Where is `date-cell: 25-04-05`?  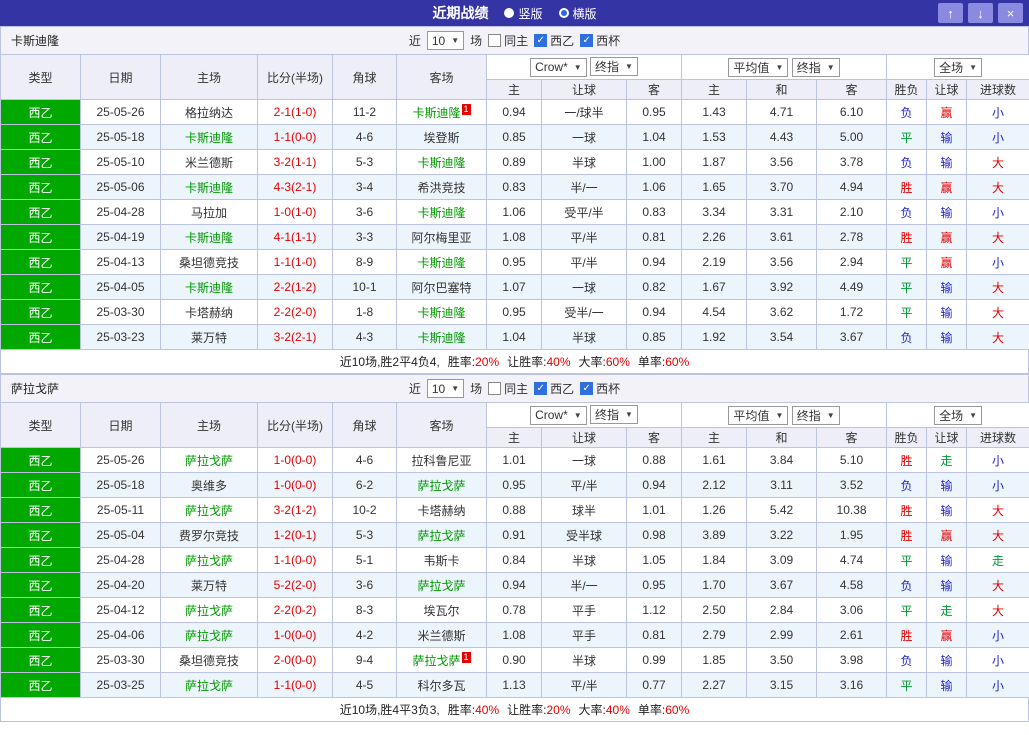 date-cell: 25-04-05 is located at coordinates (120, 287).